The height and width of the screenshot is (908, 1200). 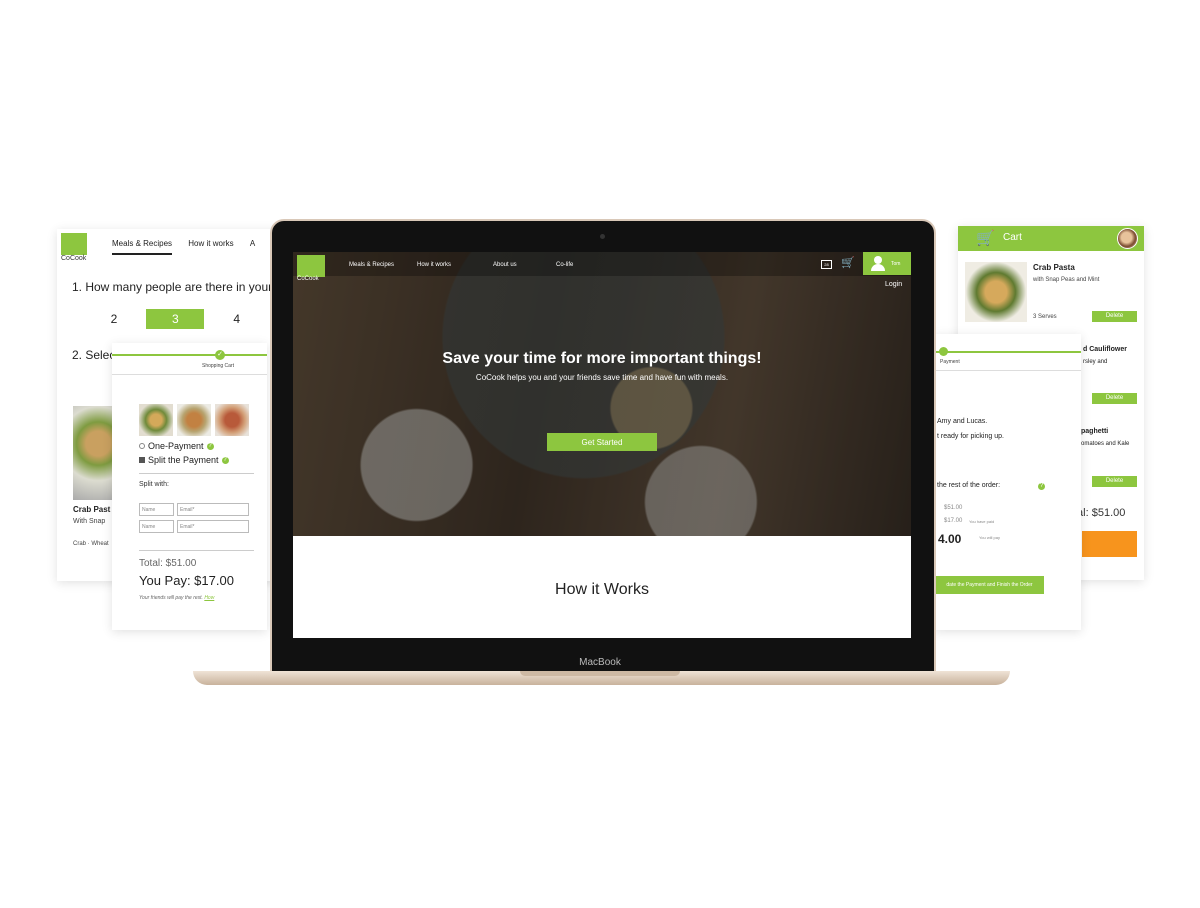 What do you see at coordinates (602, 589) in the screenshot?
I see `how-it-works-heading: How it Works` at bounding box center [602, 589].